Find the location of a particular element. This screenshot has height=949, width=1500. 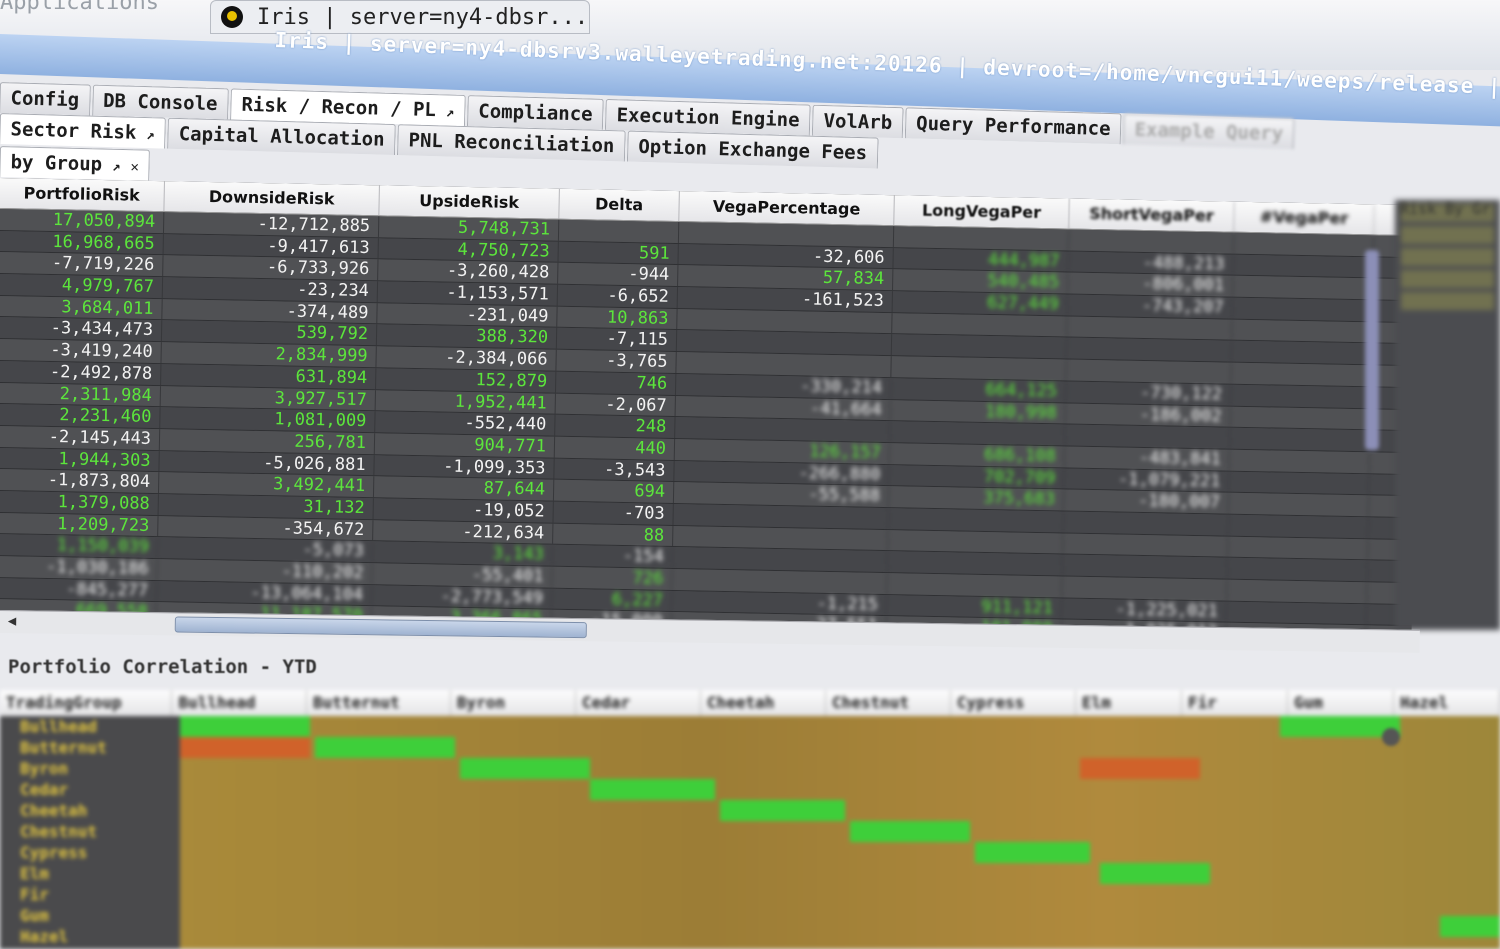

tab-pnl-reconciliation: PNL Reconciliation is located at coordinates (511, 143).